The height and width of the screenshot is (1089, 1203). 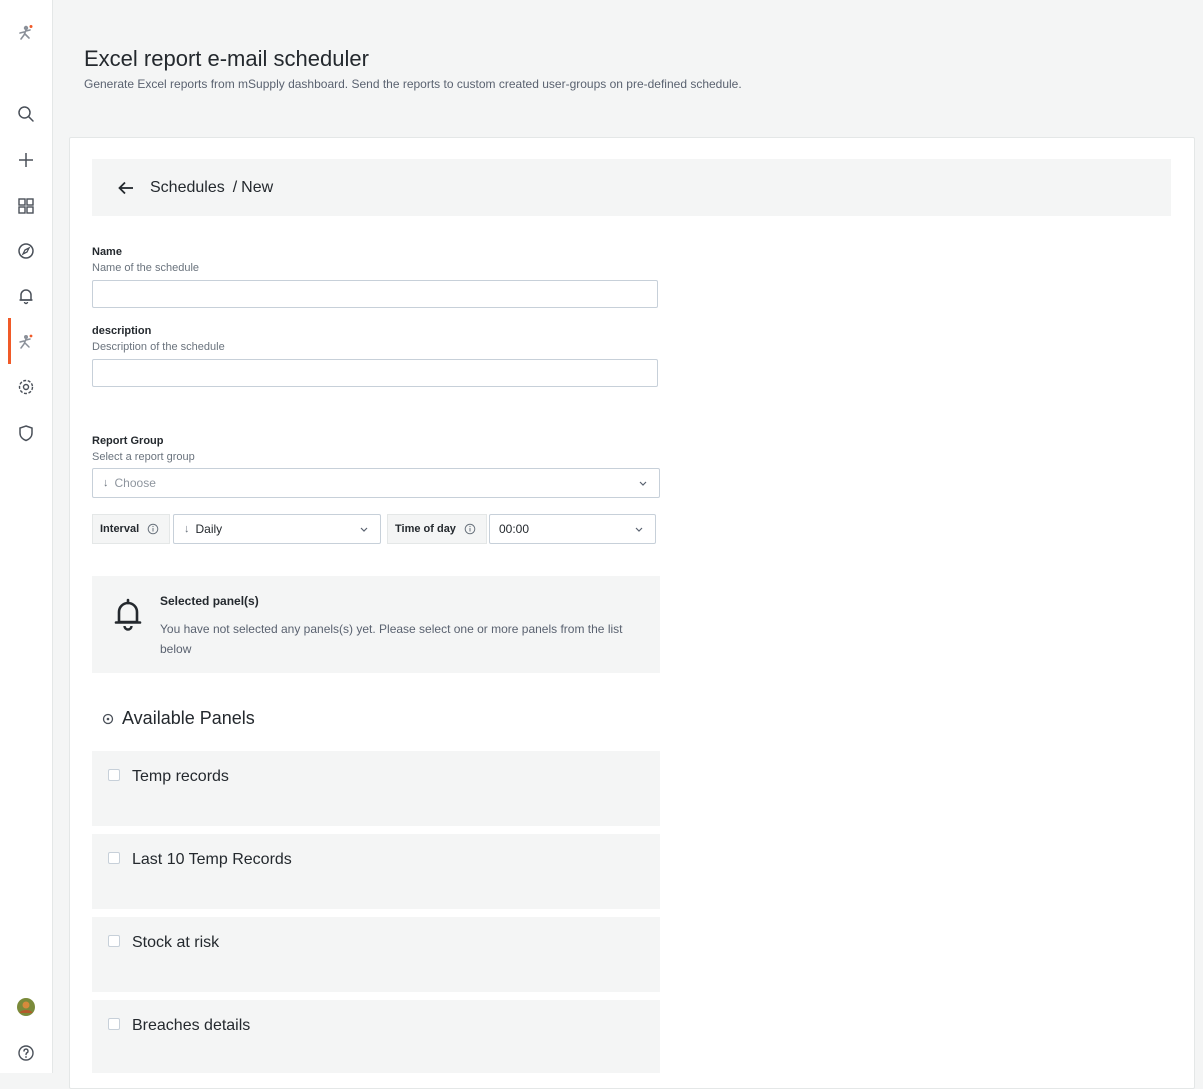 What do you see at coordinates (126, 188) in the screenshot?
I see `back-arrow-icon` at bounding box center [126, 188].